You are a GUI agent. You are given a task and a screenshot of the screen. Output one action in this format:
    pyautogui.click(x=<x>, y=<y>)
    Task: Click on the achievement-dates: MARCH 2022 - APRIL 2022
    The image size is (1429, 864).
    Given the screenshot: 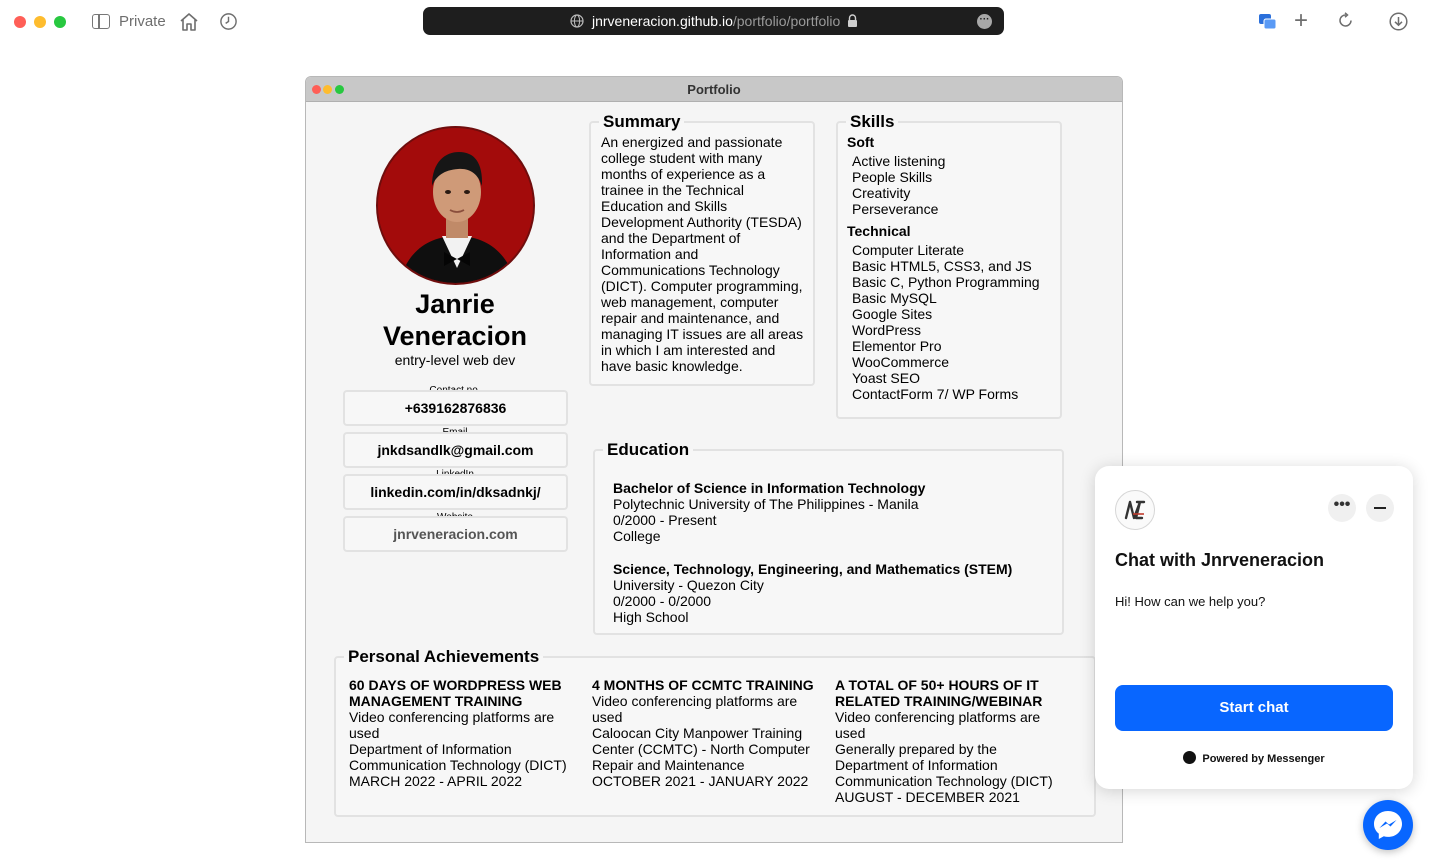 What is the action you would take?
    pyautogui.click(x=436, y=781)
    